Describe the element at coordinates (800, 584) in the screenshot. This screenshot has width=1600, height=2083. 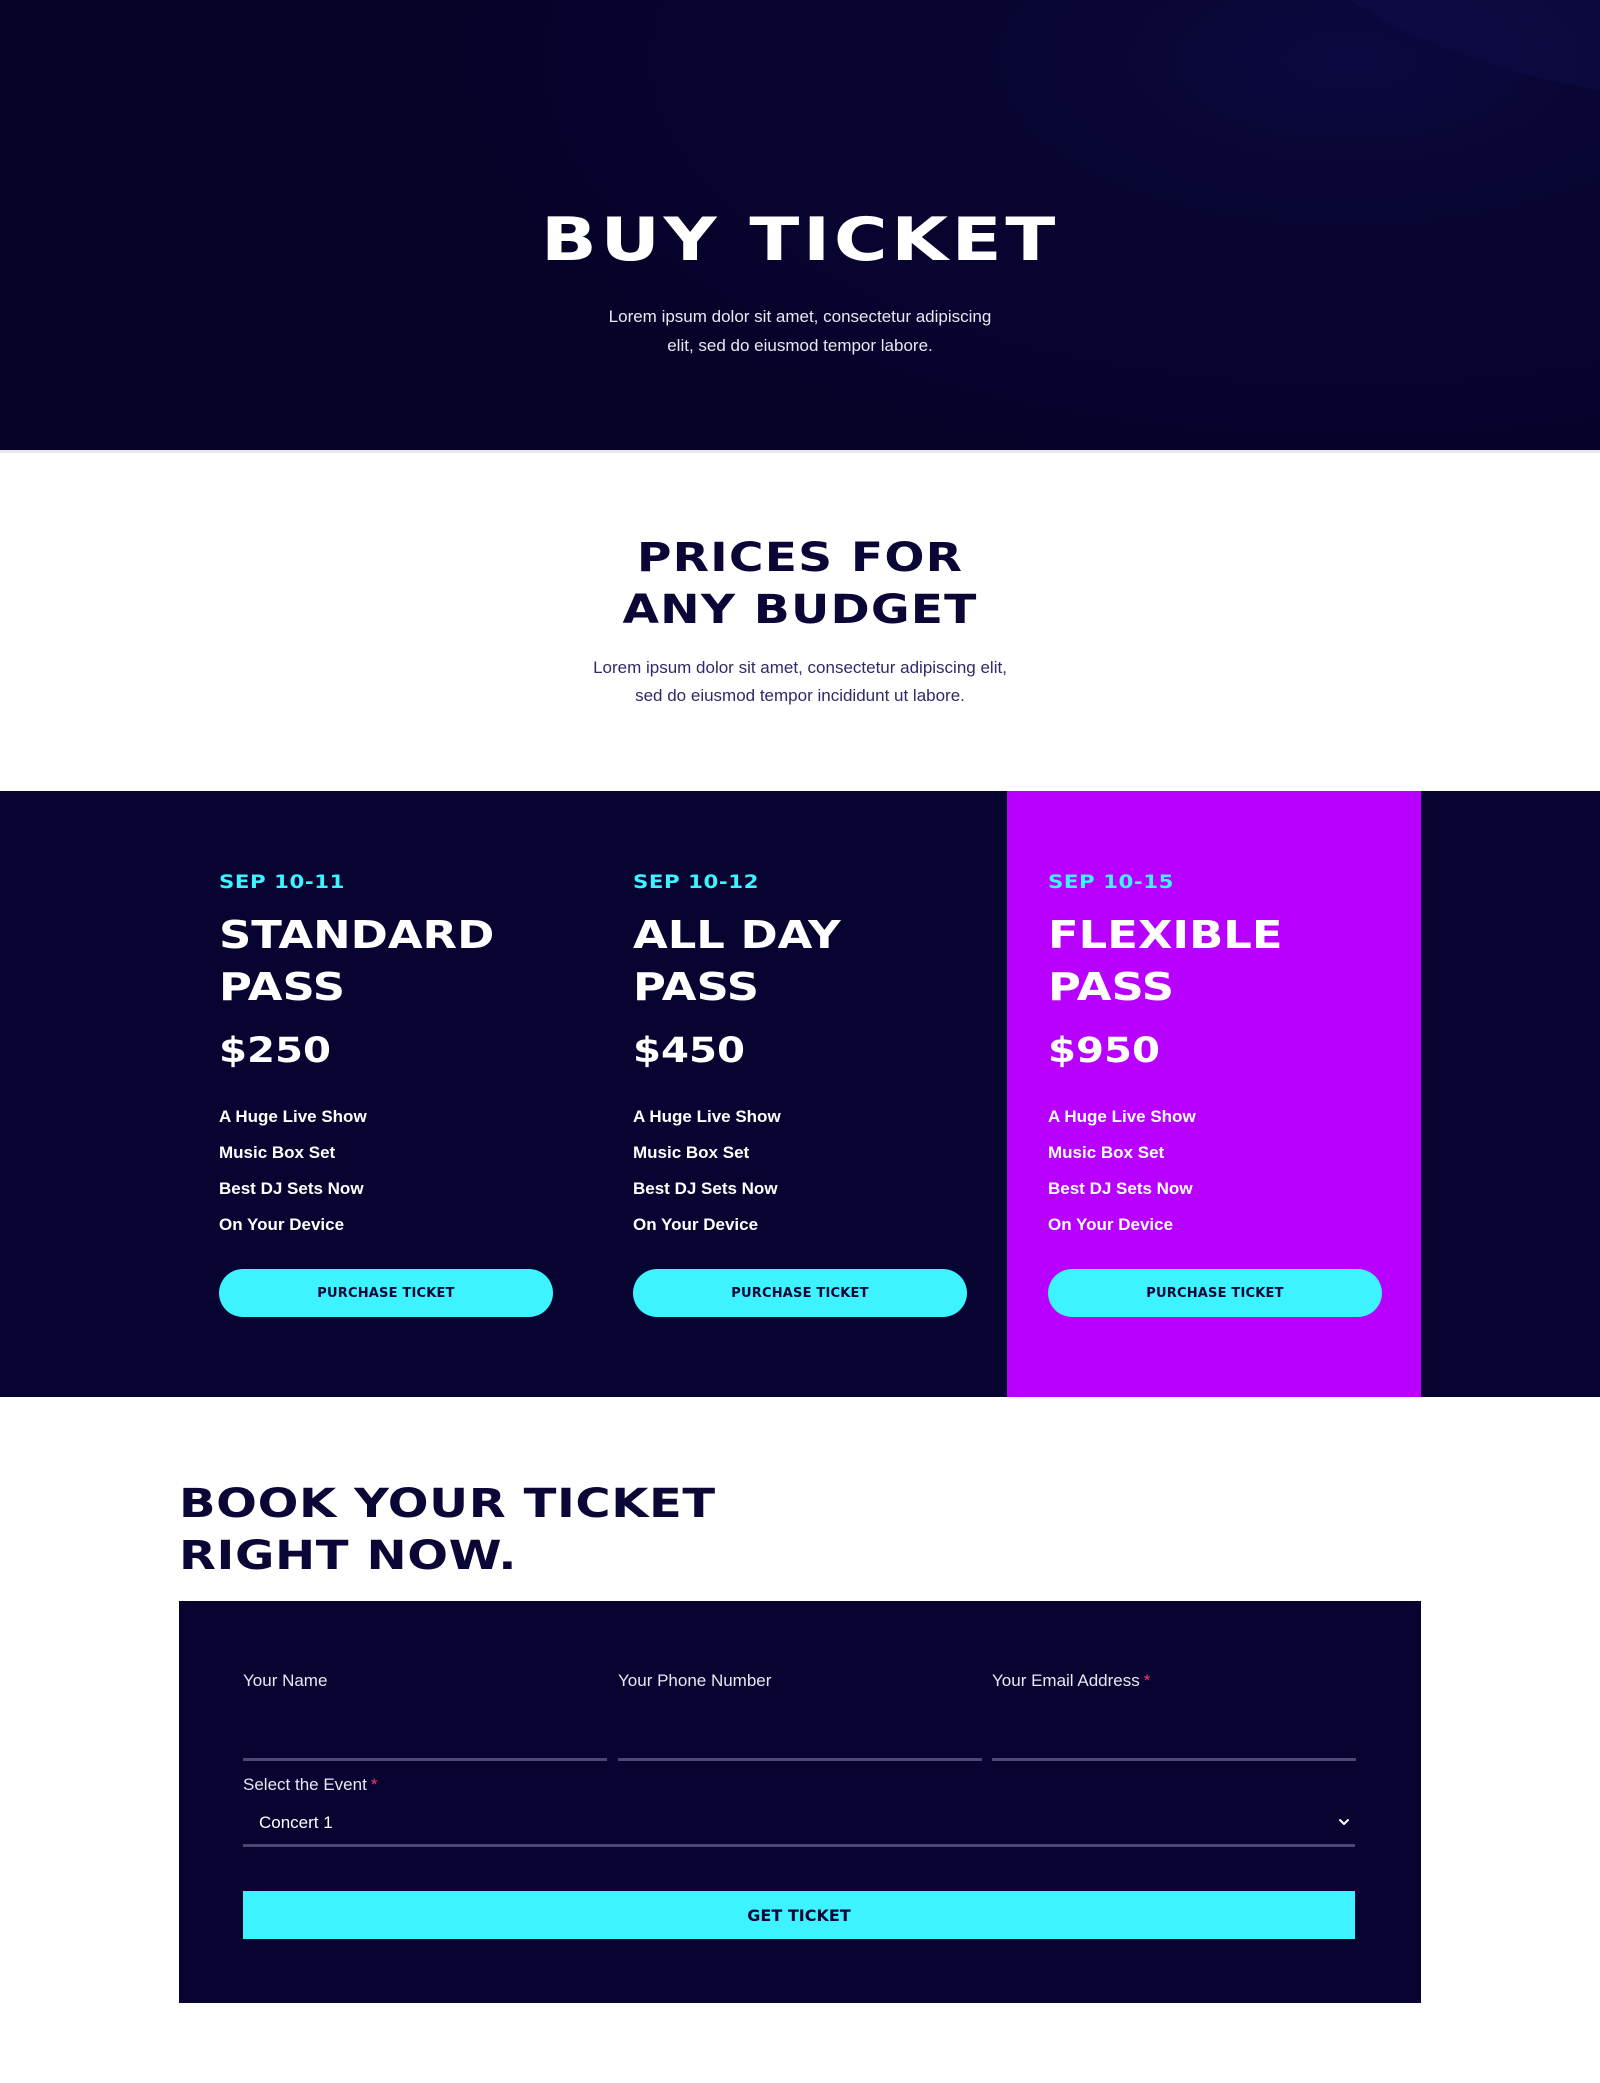
I see `prices-heading: PRICES FOR ANY BUDGET` at that location.